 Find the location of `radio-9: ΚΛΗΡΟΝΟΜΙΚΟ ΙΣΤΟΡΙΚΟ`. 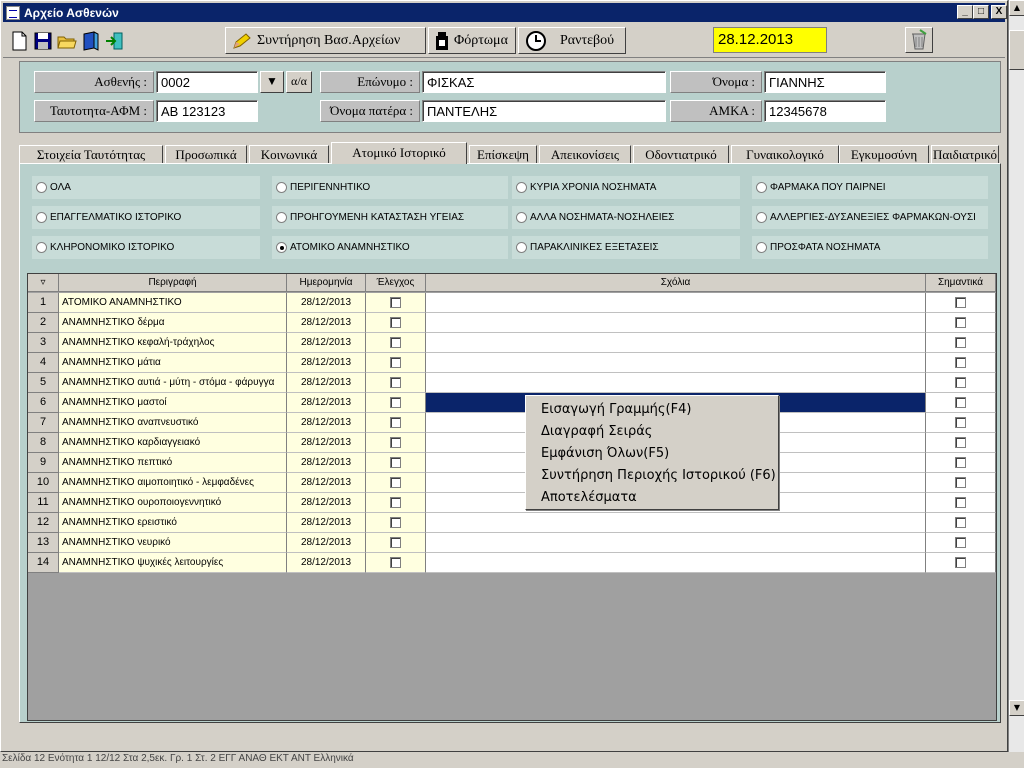

radio-9: ΚΛΗΡΟΝΟΜΙΚΟ ΙΣΤΟΡΙΚΟ is located at coordinates (146, 247).